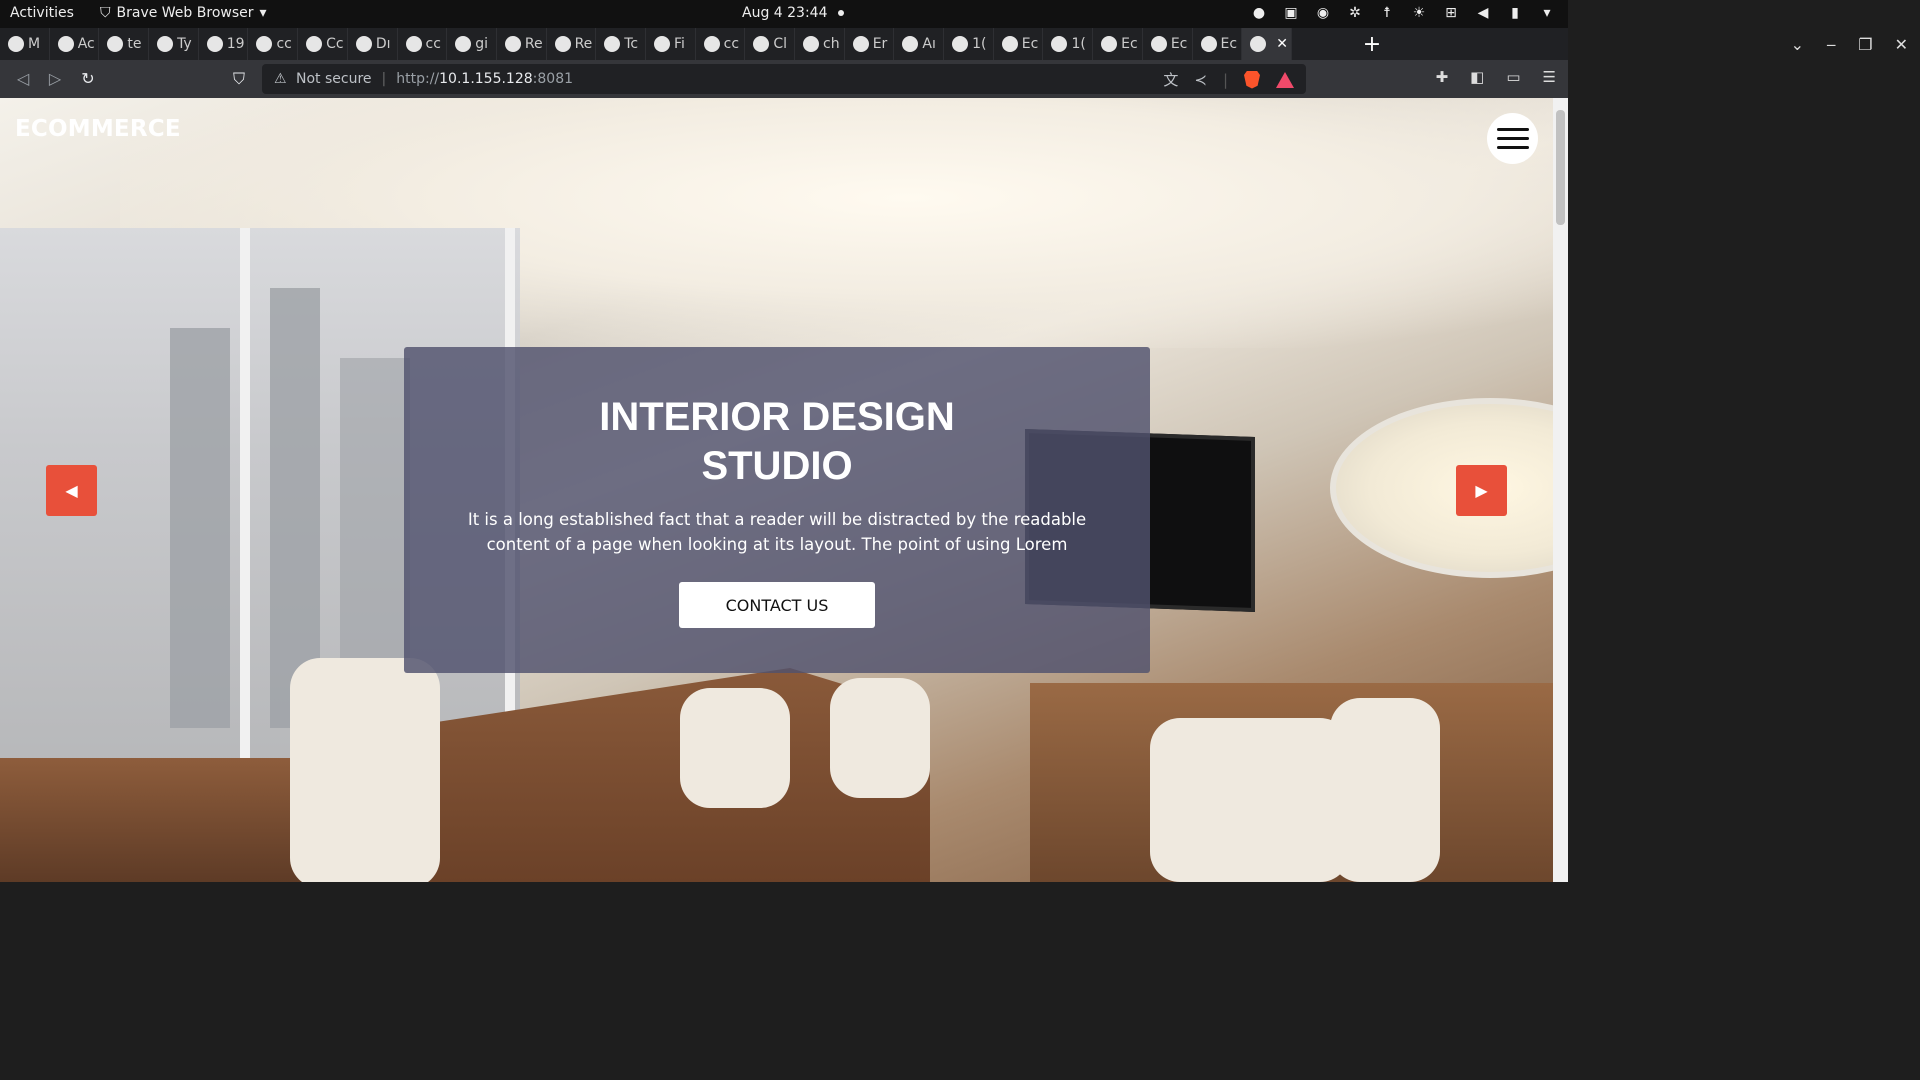  I want to click on browser-tab: Ac, so click(75, 44).